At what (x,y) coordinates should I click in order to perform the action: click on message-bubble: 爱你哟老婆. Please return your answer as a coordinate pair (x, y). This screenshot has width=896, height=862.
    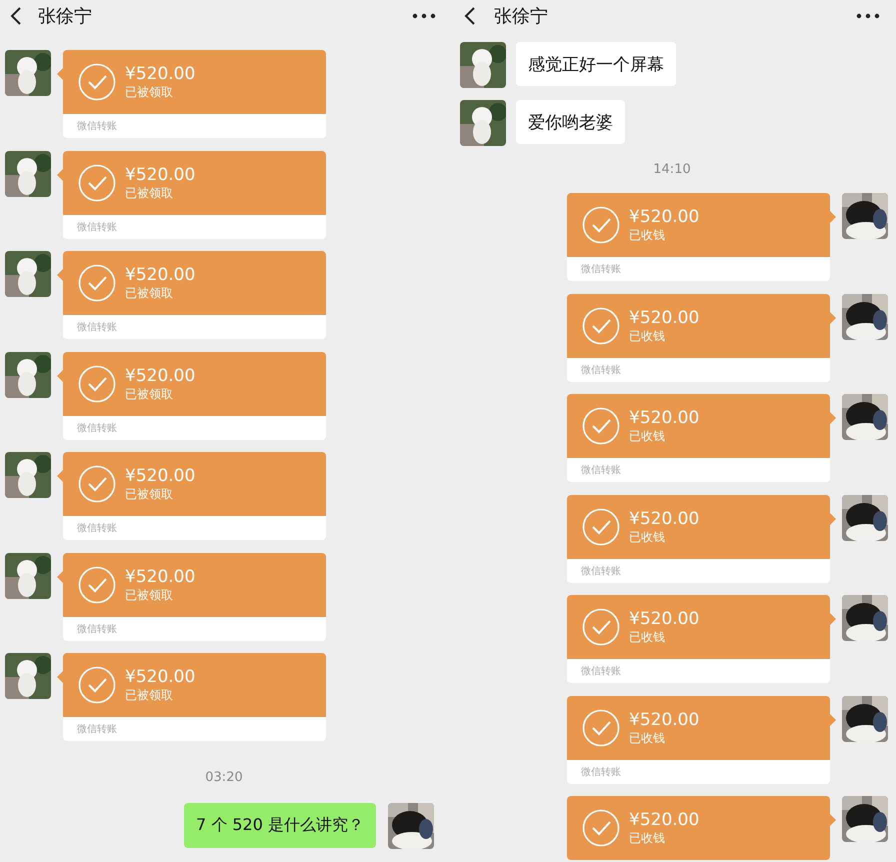
    Looking at the image, I should click on (570, 122).